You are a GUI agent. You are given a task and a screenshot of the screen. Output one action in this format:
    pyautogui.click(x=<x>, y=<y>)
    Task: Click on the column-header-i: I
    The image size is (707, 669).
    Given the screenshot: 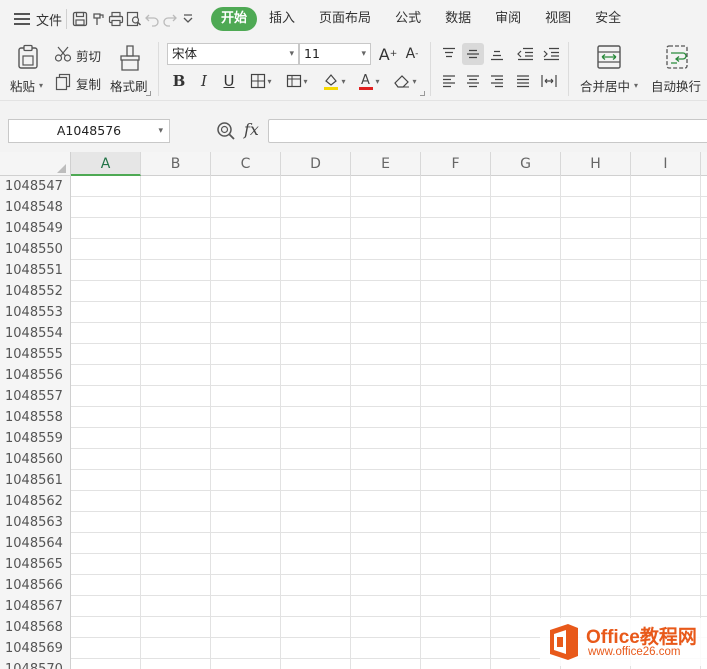 What is the action you would take?
    pyautogui.click(x=666, y=164)
    